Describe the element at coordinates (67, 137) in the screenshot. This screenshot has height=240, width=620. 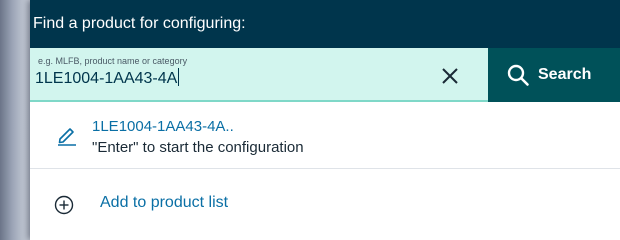
I see `pencil-icon` at that location.